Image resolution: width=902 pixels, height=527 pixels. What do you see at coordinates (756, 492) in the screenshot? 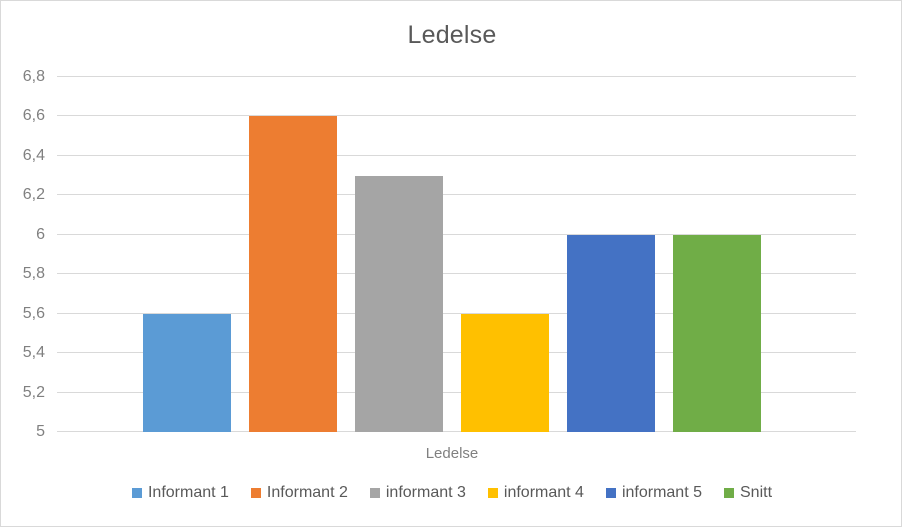
I see `legend-item-label: Snitt` at bounding box center [756, 492].